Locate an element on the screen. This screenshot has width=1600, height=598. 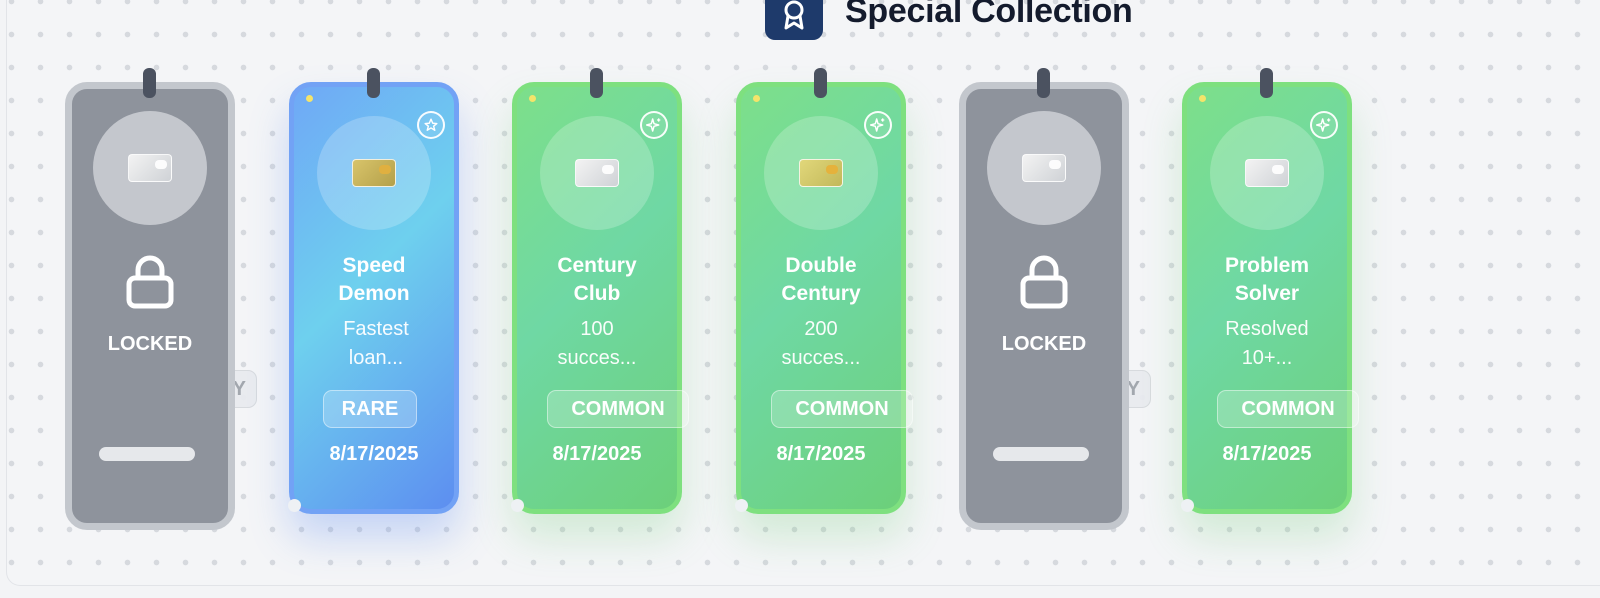
achievement-title: Century Club is located at coordinates (597, 279).